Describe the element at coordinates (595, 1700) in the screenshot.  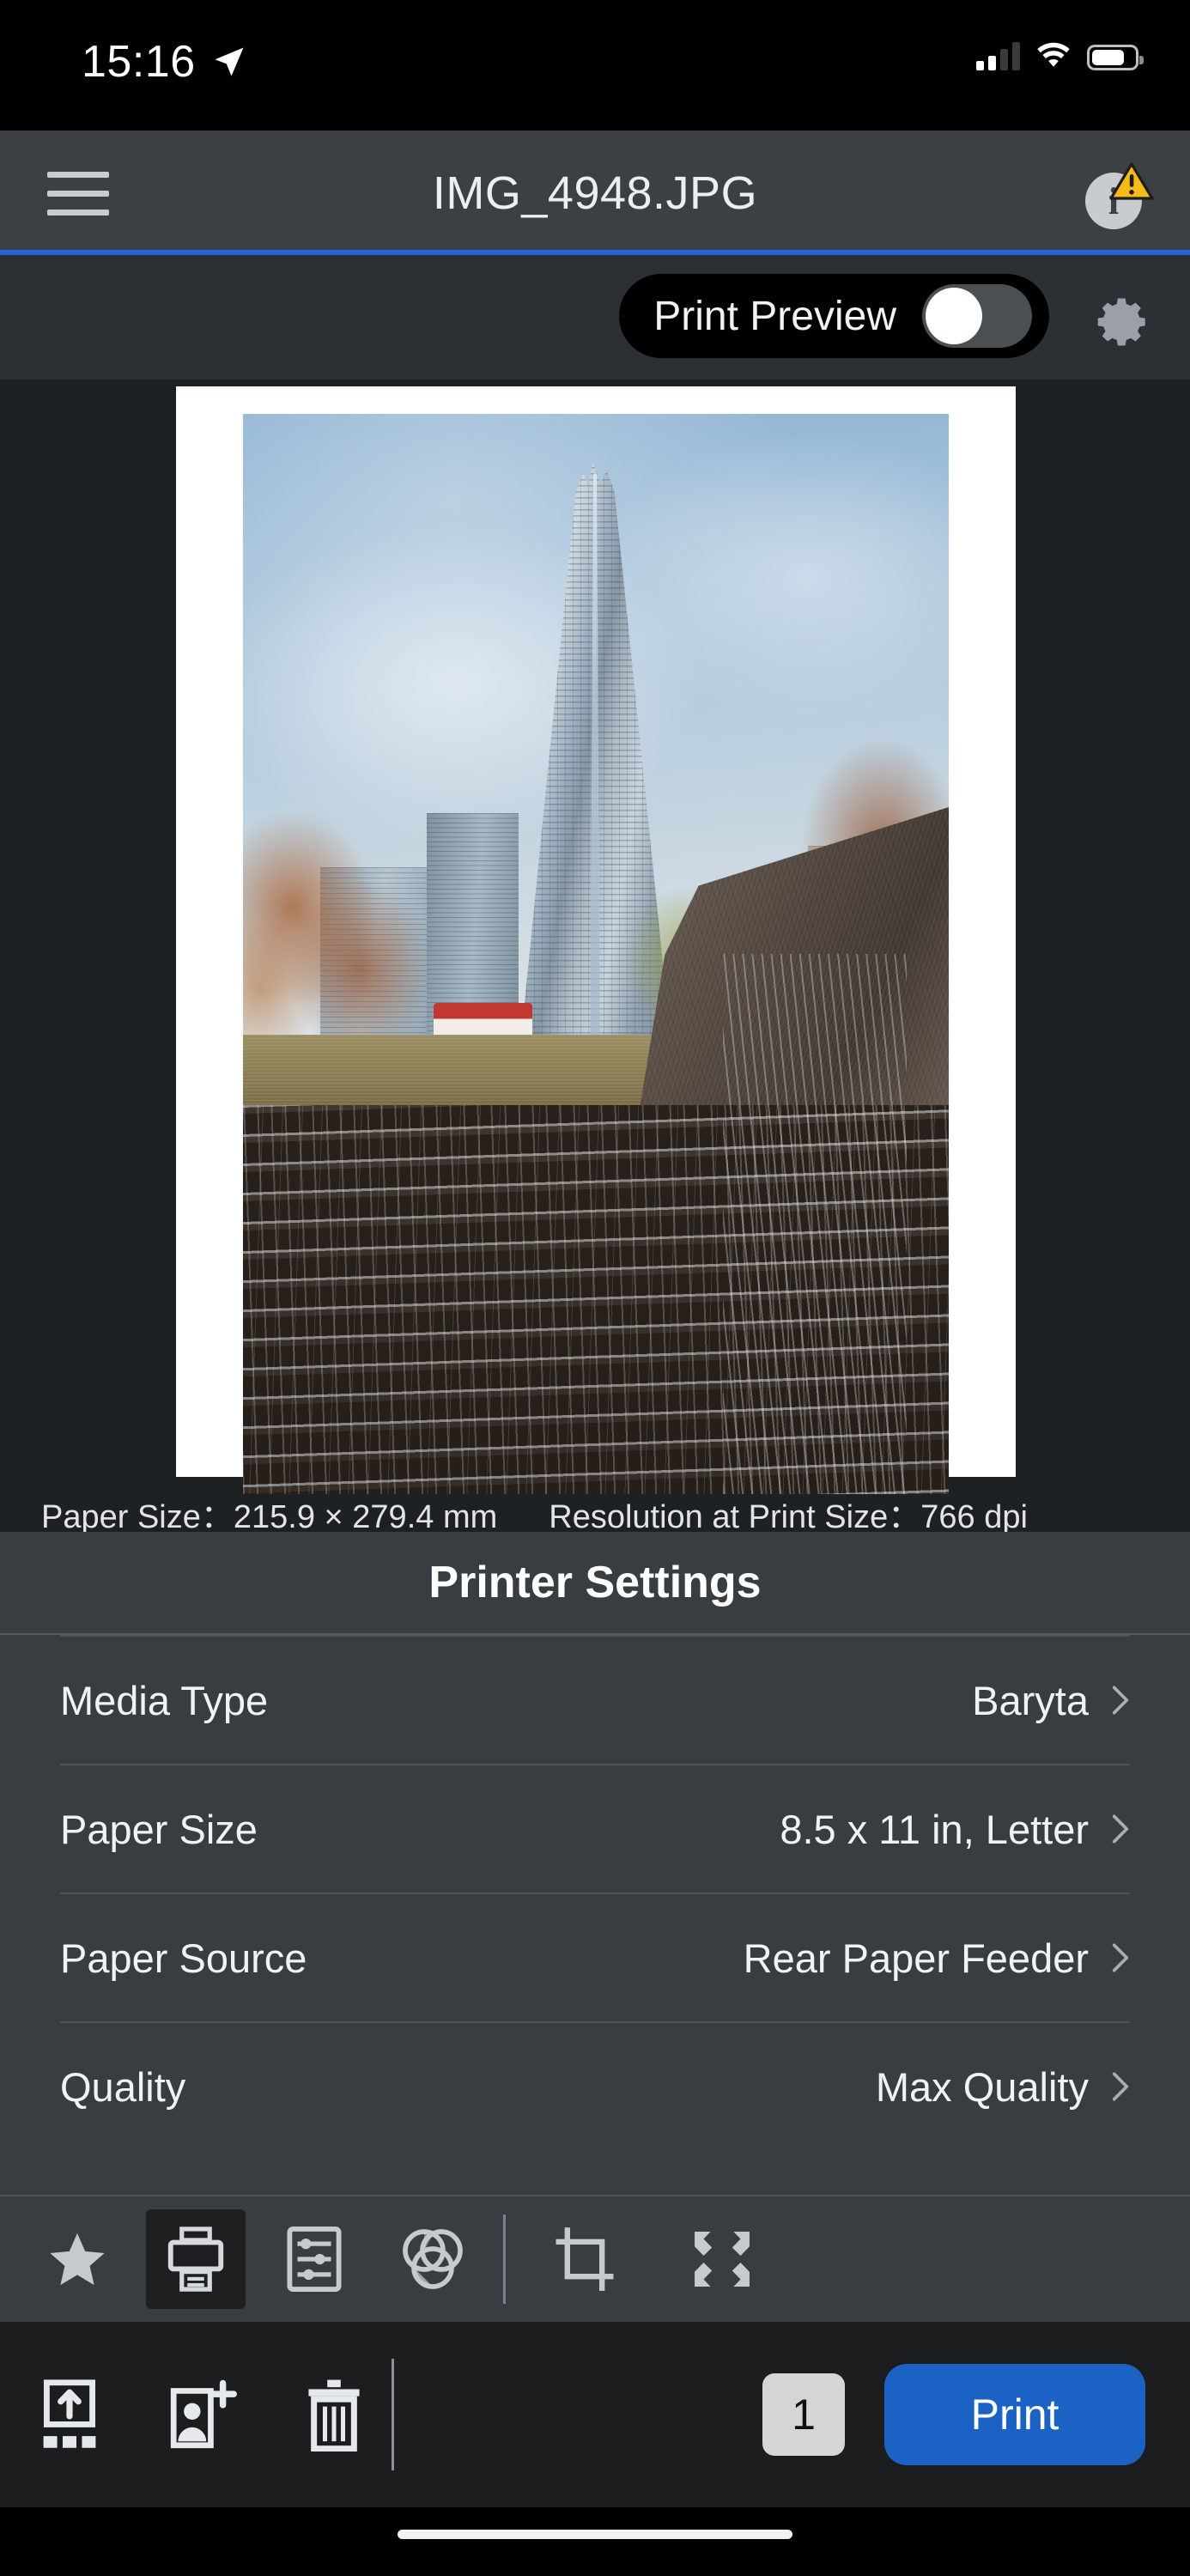
I see `setting-row-media-type: Media Type Baryta` at that location.